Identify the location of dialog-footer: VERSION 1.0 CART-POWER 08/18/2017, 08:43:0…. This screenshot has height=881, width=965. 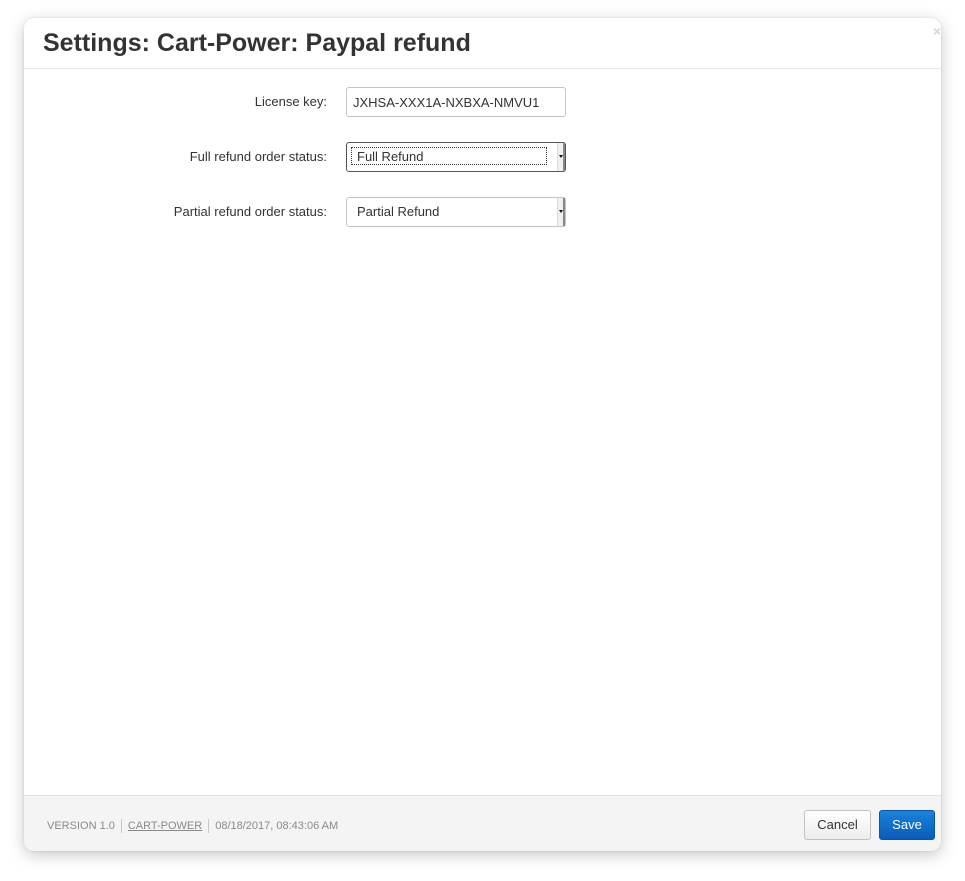
(482, 823).